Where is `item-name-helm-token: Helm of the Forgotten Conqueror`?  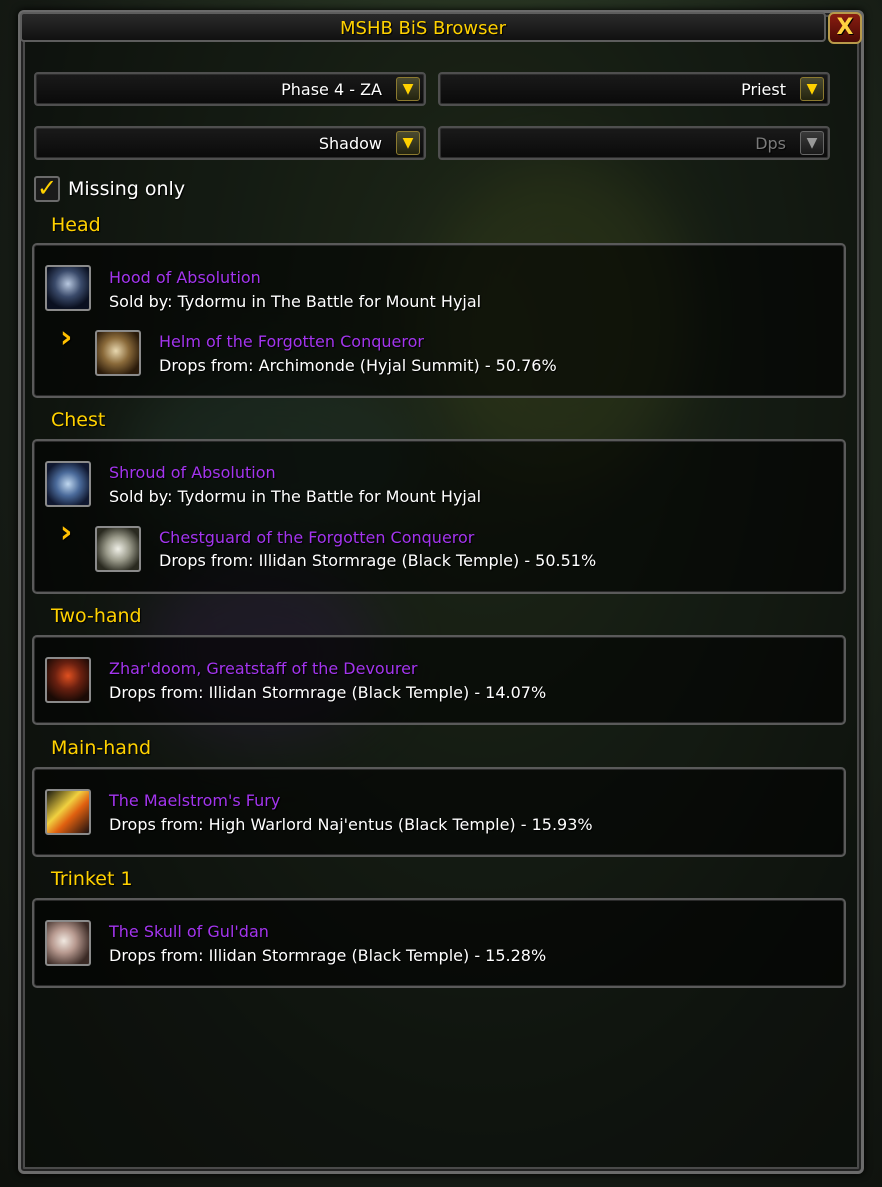 item-name-helm-token: Helm of the Forgotten Conqueror is located at coordinates (291, 341).